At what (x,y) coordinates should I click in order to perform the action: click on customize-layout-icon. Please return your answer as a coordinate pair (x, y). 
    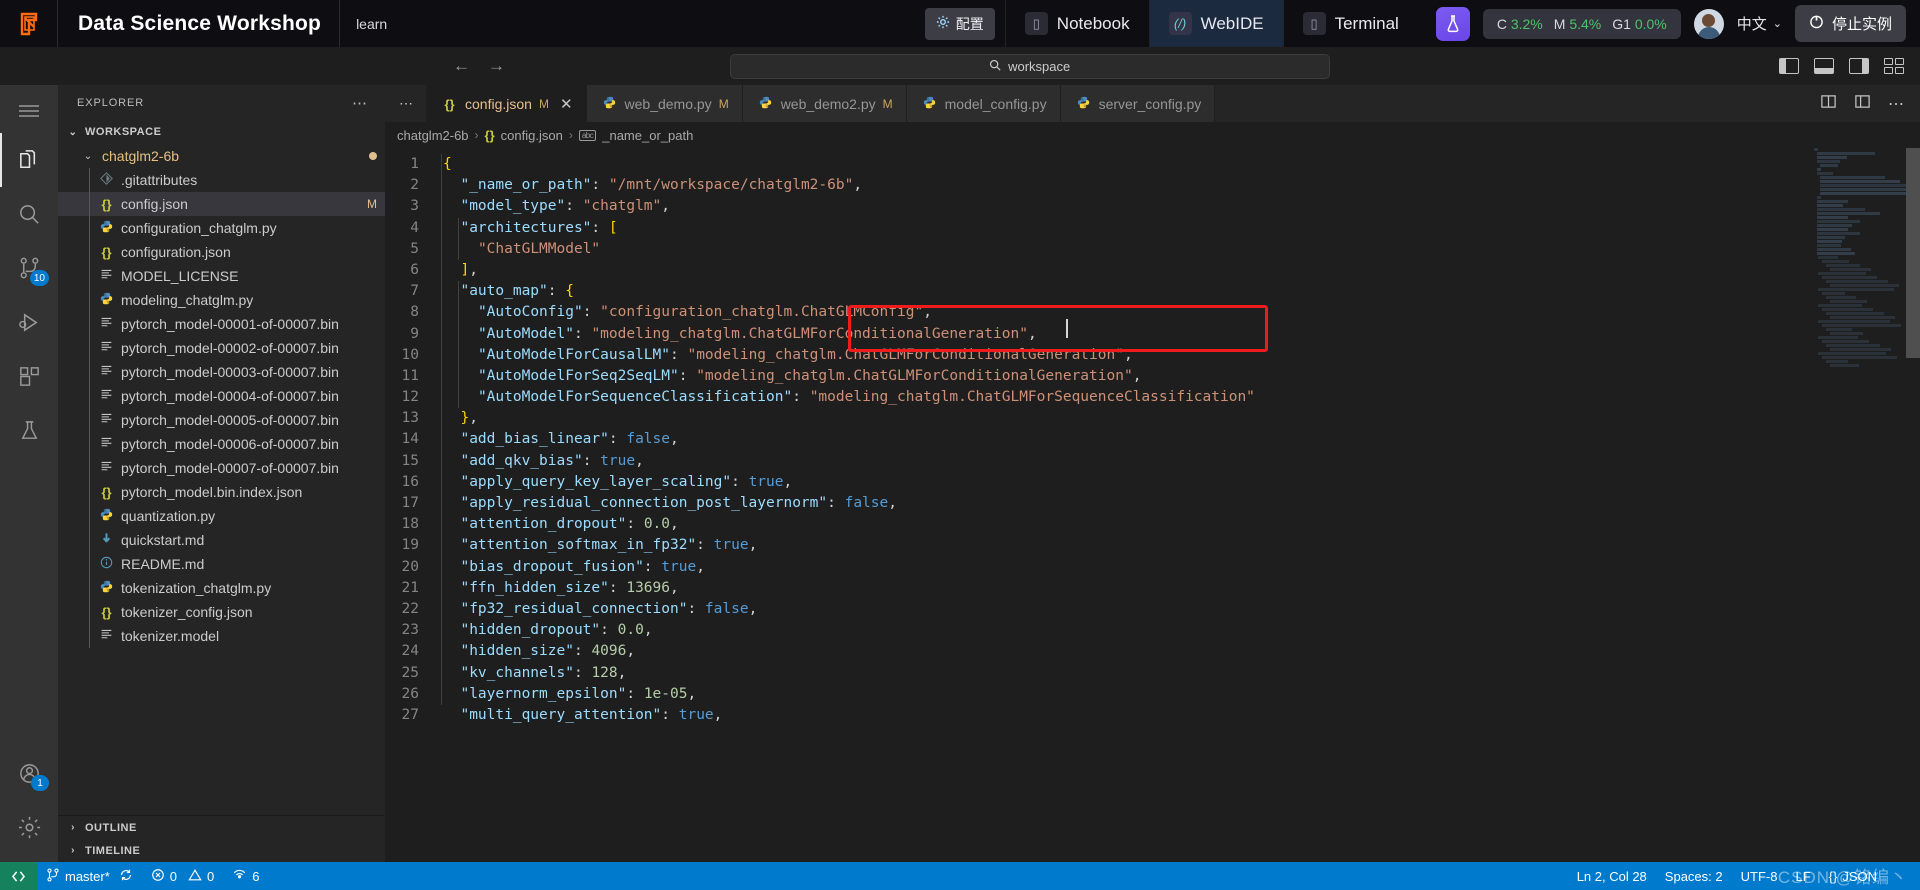
    Looking at the image, I should click on (1893, 66).